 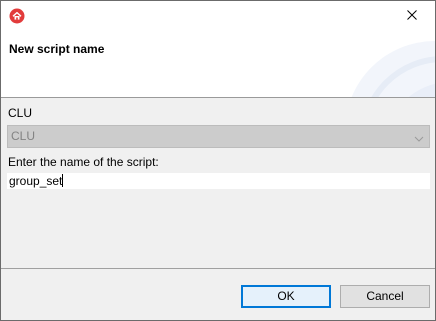 I want to click on cancel-button: Cancel, so click(x=385, y=296).